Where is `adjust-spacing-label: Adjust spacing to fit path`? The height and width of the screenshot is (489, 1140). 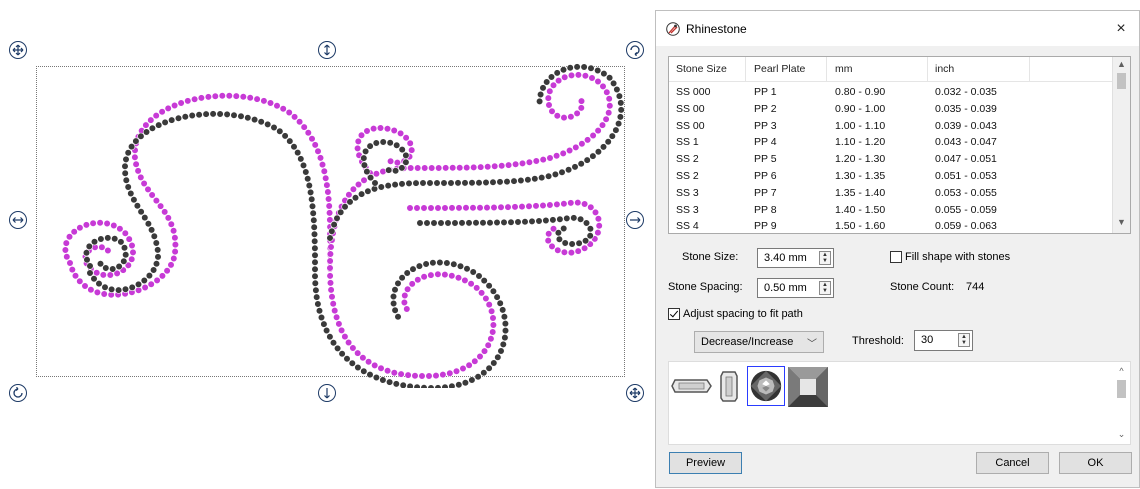
adjust-spacing-label: Adjust spacing to fit path is located at coordinates (743, 314).